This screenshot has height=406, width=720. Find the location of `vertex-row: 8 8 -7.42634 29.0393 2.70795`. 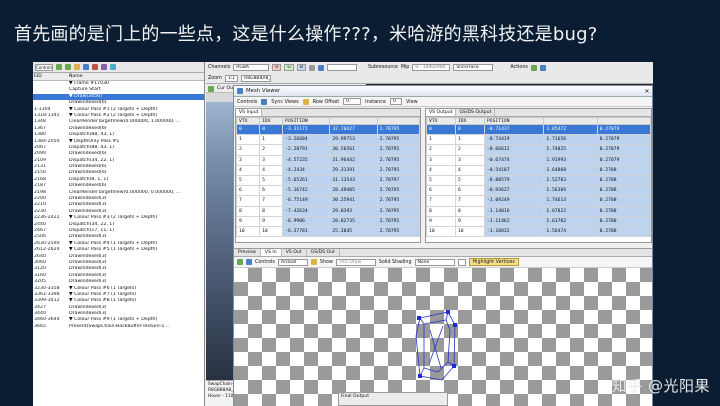

vertex-row: 8 8 -7.42634 29.0393 2.70795 is located at coordinates (328, 211).